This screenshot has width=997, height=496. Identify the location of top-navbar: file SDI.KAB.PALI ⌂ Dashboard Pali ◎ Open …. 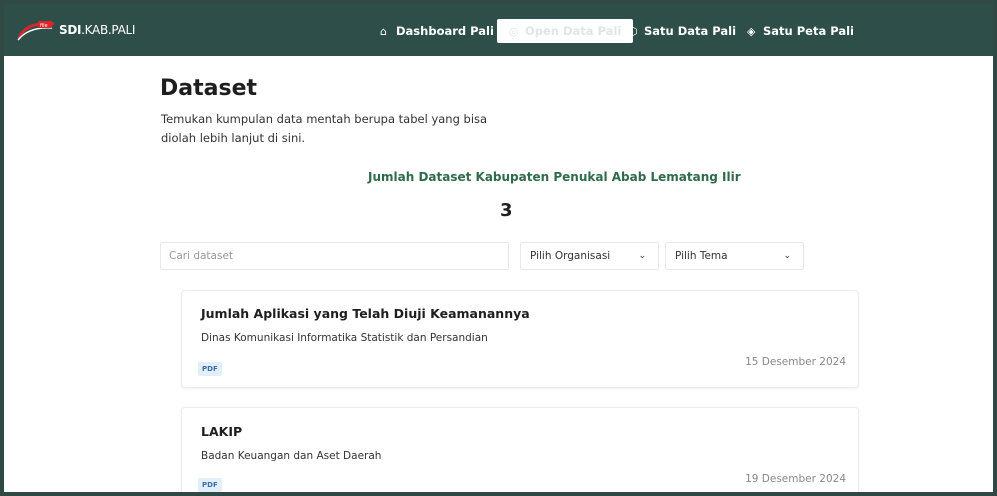
(498, 30).